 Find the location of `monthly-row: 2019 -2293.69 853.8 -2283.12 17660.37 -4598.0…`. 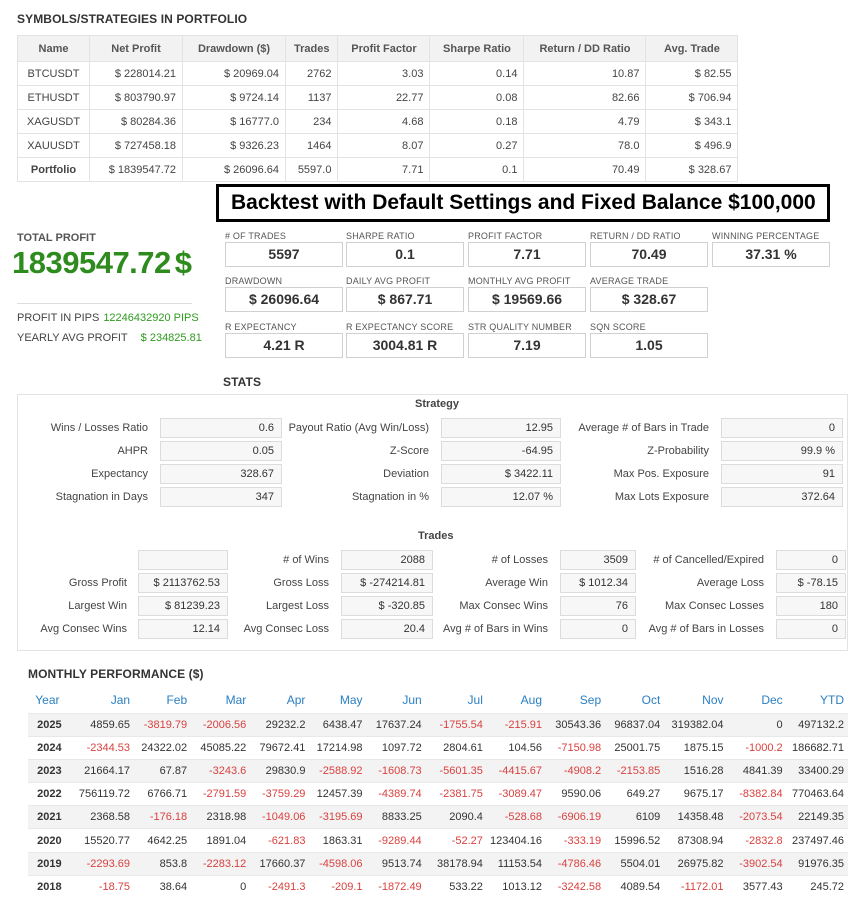

monthly-row: 2019 -2293.69 853.8 -2283.12 17660.37 -4598.0… is located at coordinates (438, 863).